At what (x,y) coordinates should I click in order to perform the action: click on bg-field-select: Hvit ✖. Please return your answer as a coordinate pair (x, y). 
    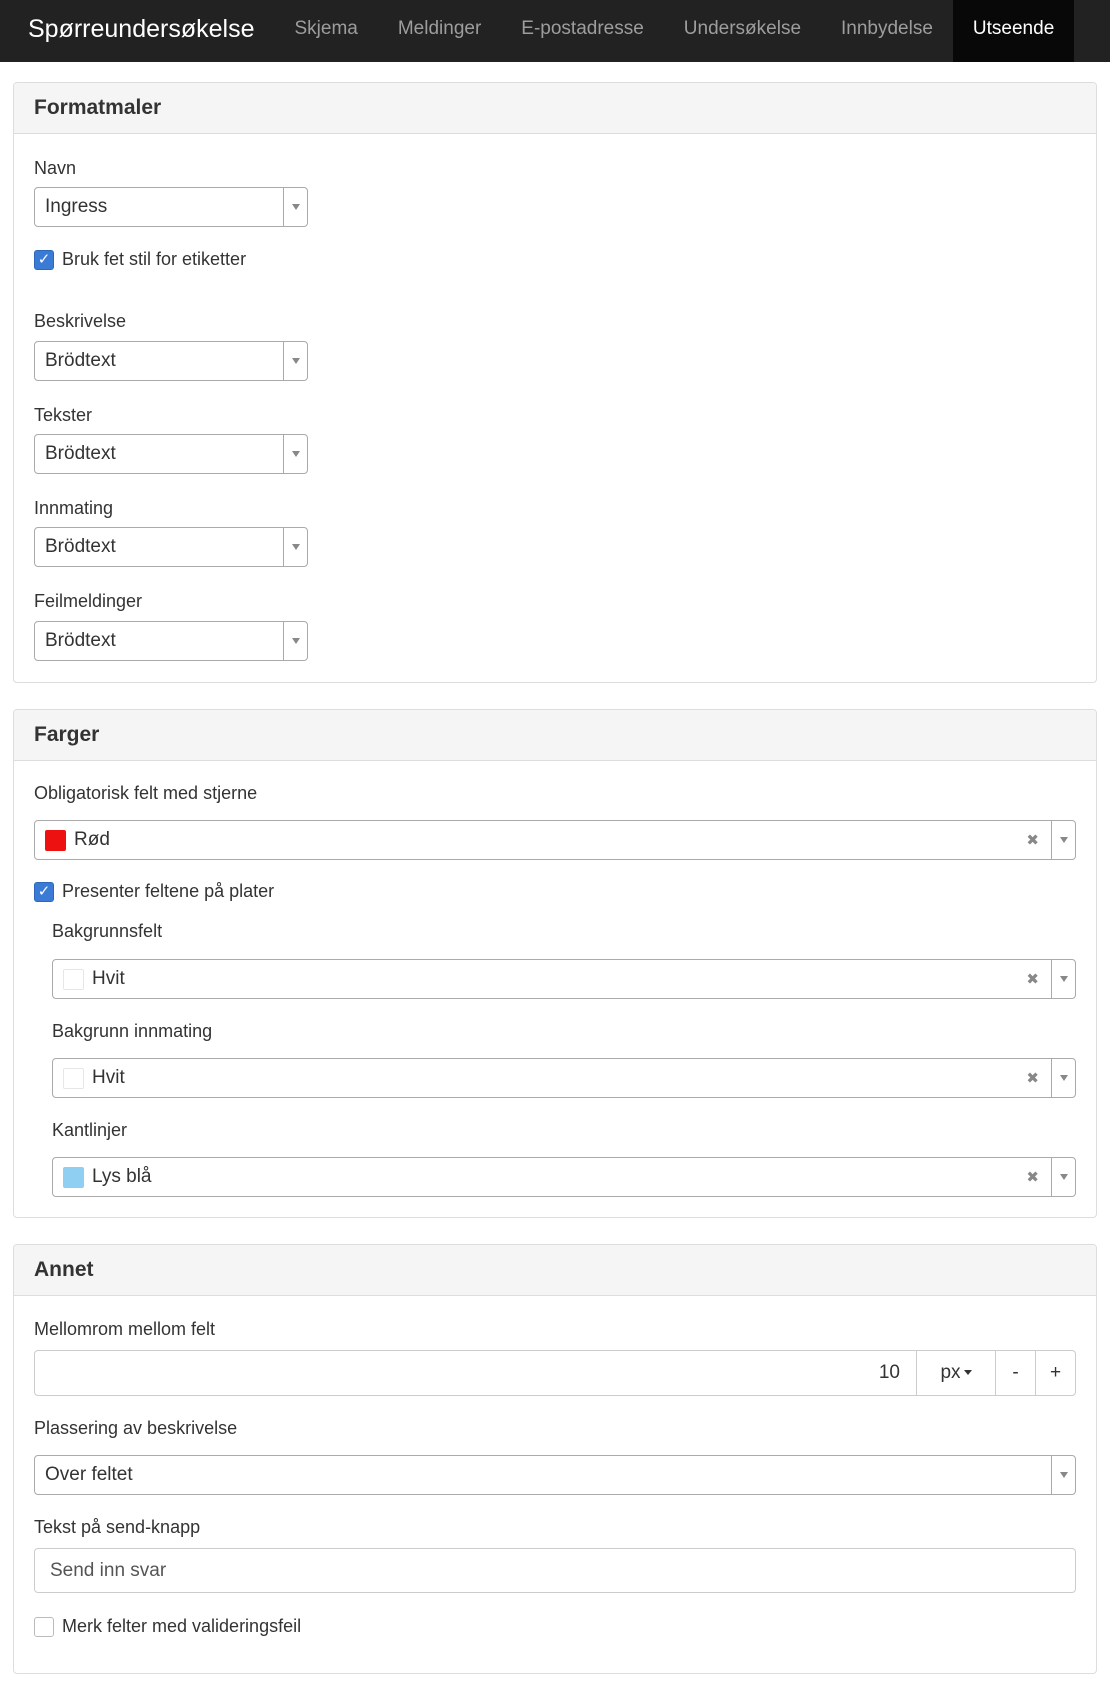
    Looking at the image, I should click on (564, 979).